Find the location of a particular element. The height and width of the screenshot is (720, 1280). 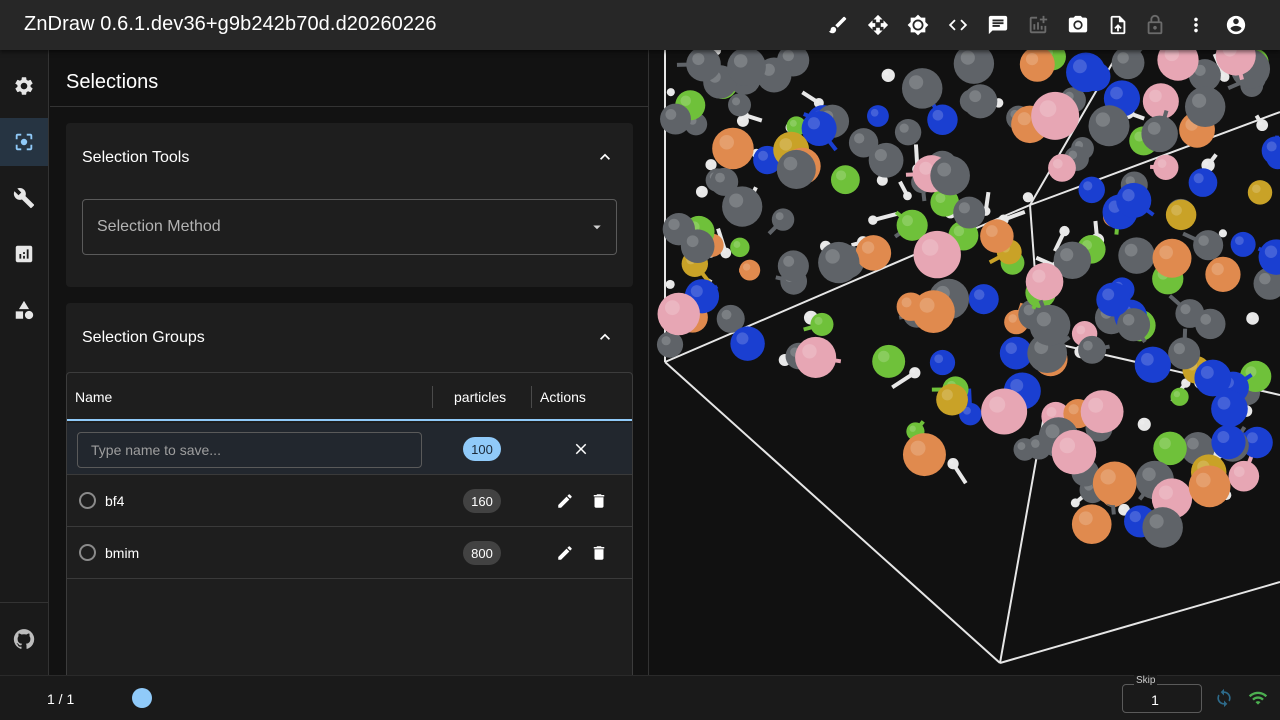

selection-icon is located at coordinates (24, 142).